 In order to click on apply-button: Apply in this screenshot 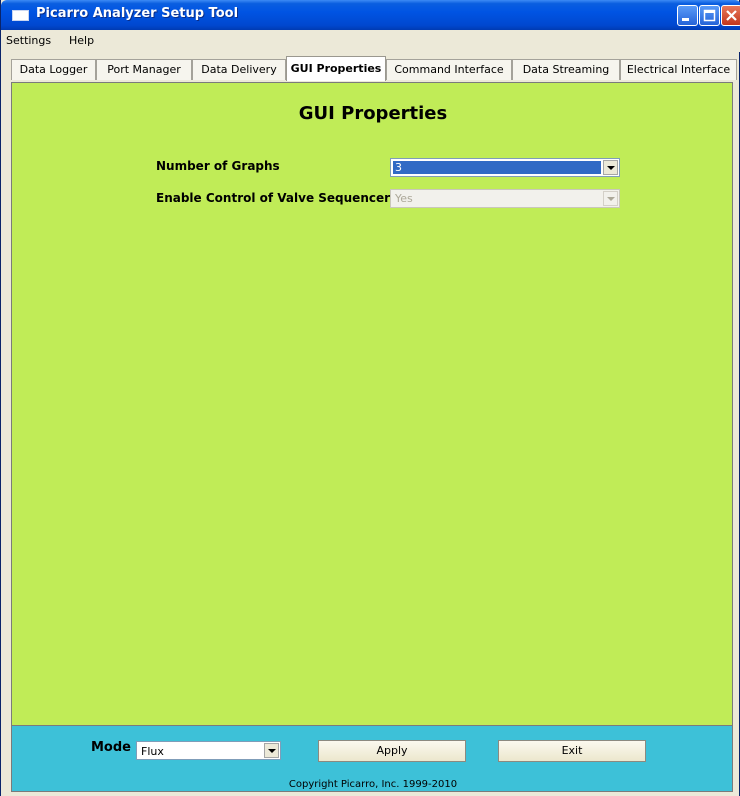, I will do `click(392, 751)`.